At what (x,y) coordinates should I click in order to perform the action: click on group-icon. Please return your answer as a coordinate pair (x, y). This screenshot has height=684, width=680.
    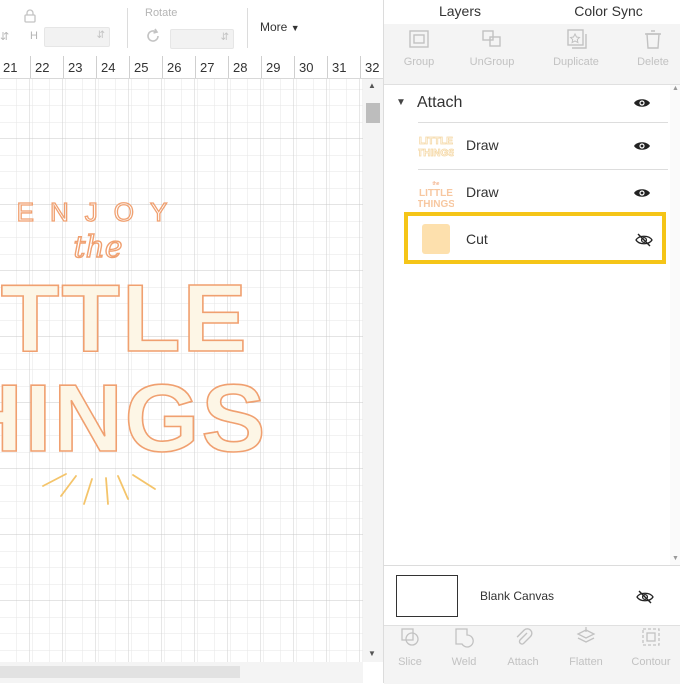
    Looking at the image, I should click on (419, 39).